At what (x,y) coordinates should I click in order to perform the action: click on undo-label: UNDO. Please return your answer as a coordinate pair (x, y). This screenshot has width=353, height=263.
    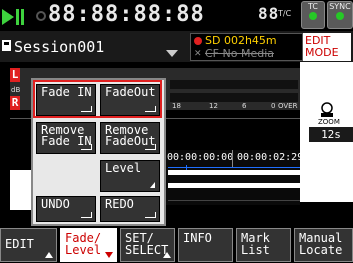
    Looking at the image, I should click on (55, 204).